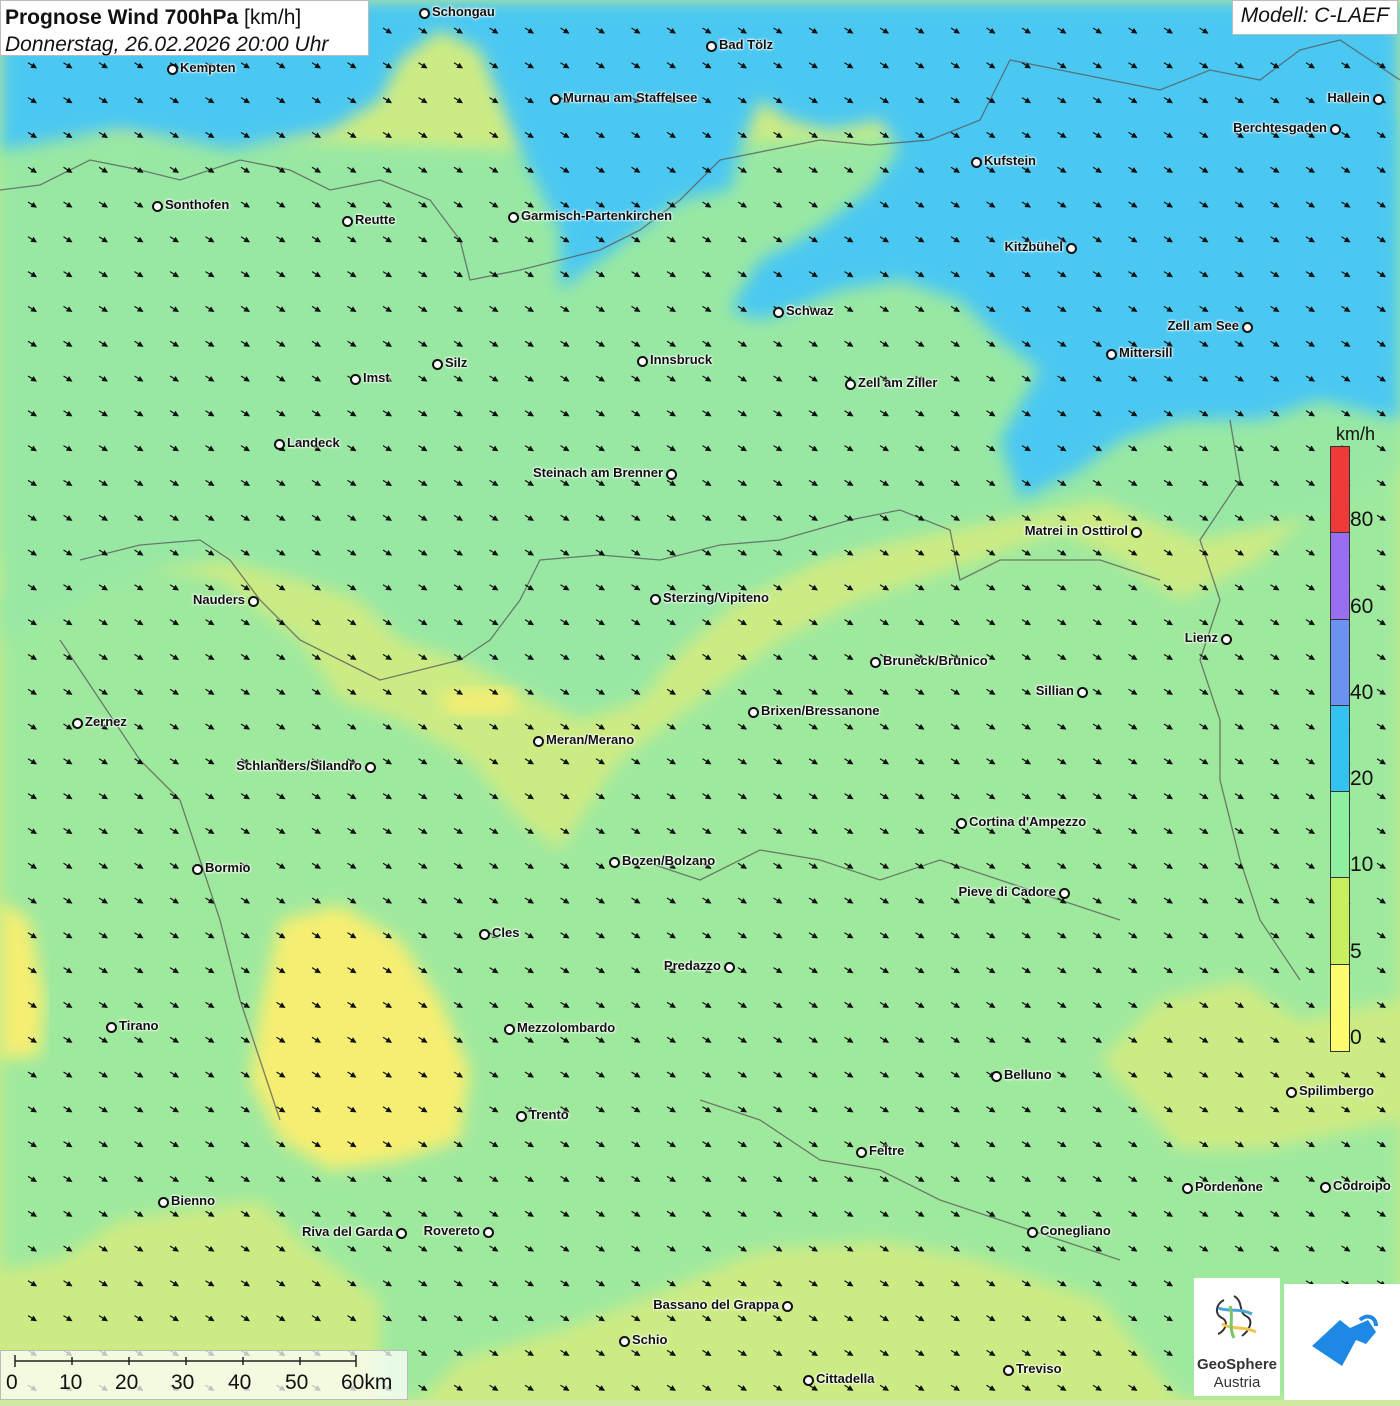 The height and width of the screenshot is (1406, 1400). I want to click on city-label: Matrei in Osttirol, so click(1076, 530).